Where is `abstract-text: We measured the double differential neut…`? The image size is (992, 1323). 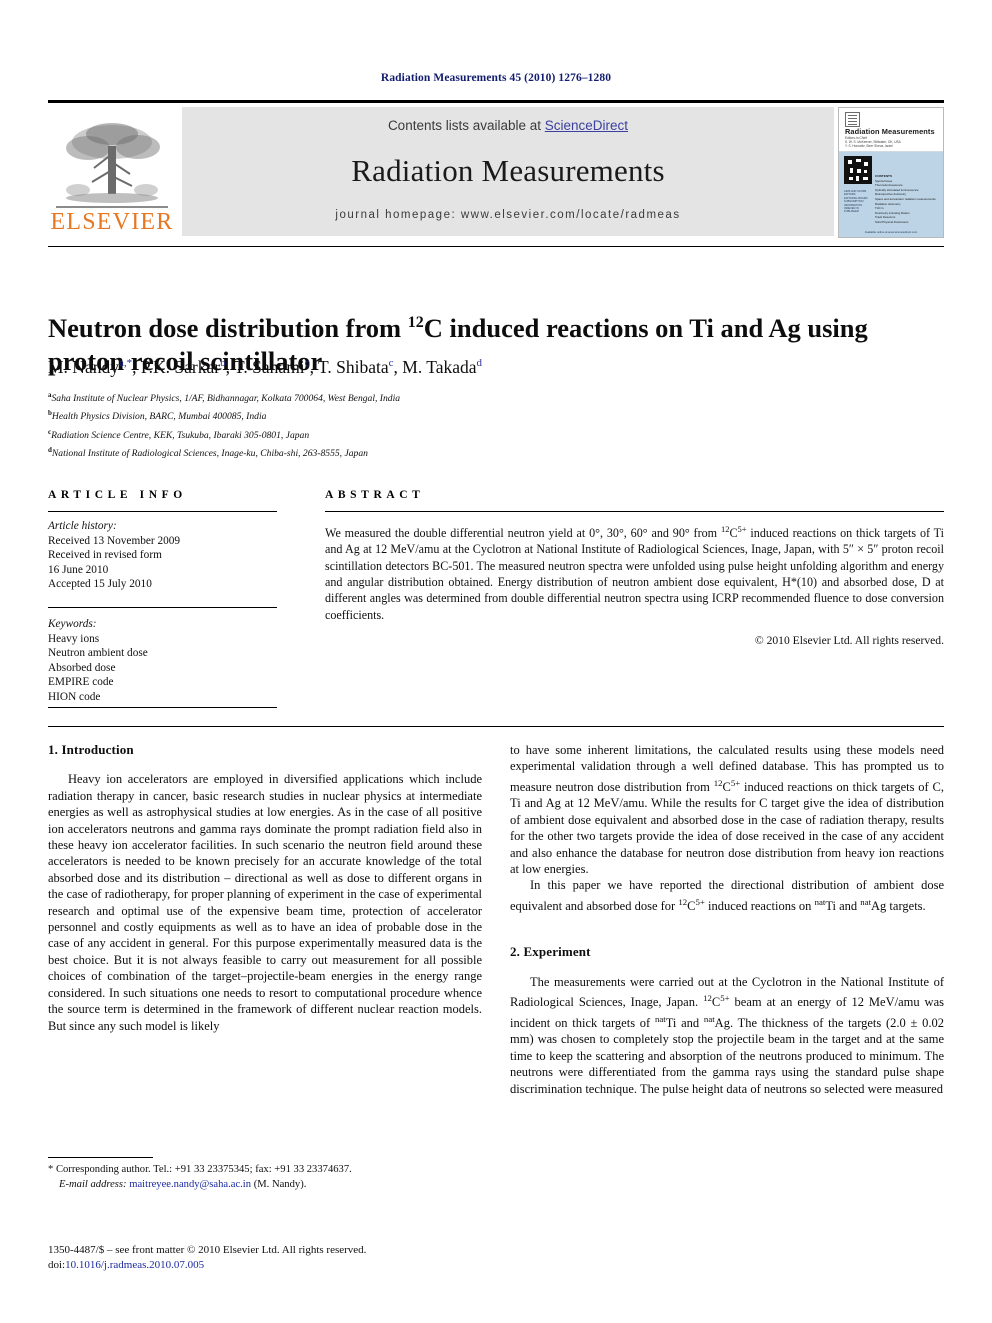 abstract-text: We measured the double differential neut… is located at coordinates (634, 573).